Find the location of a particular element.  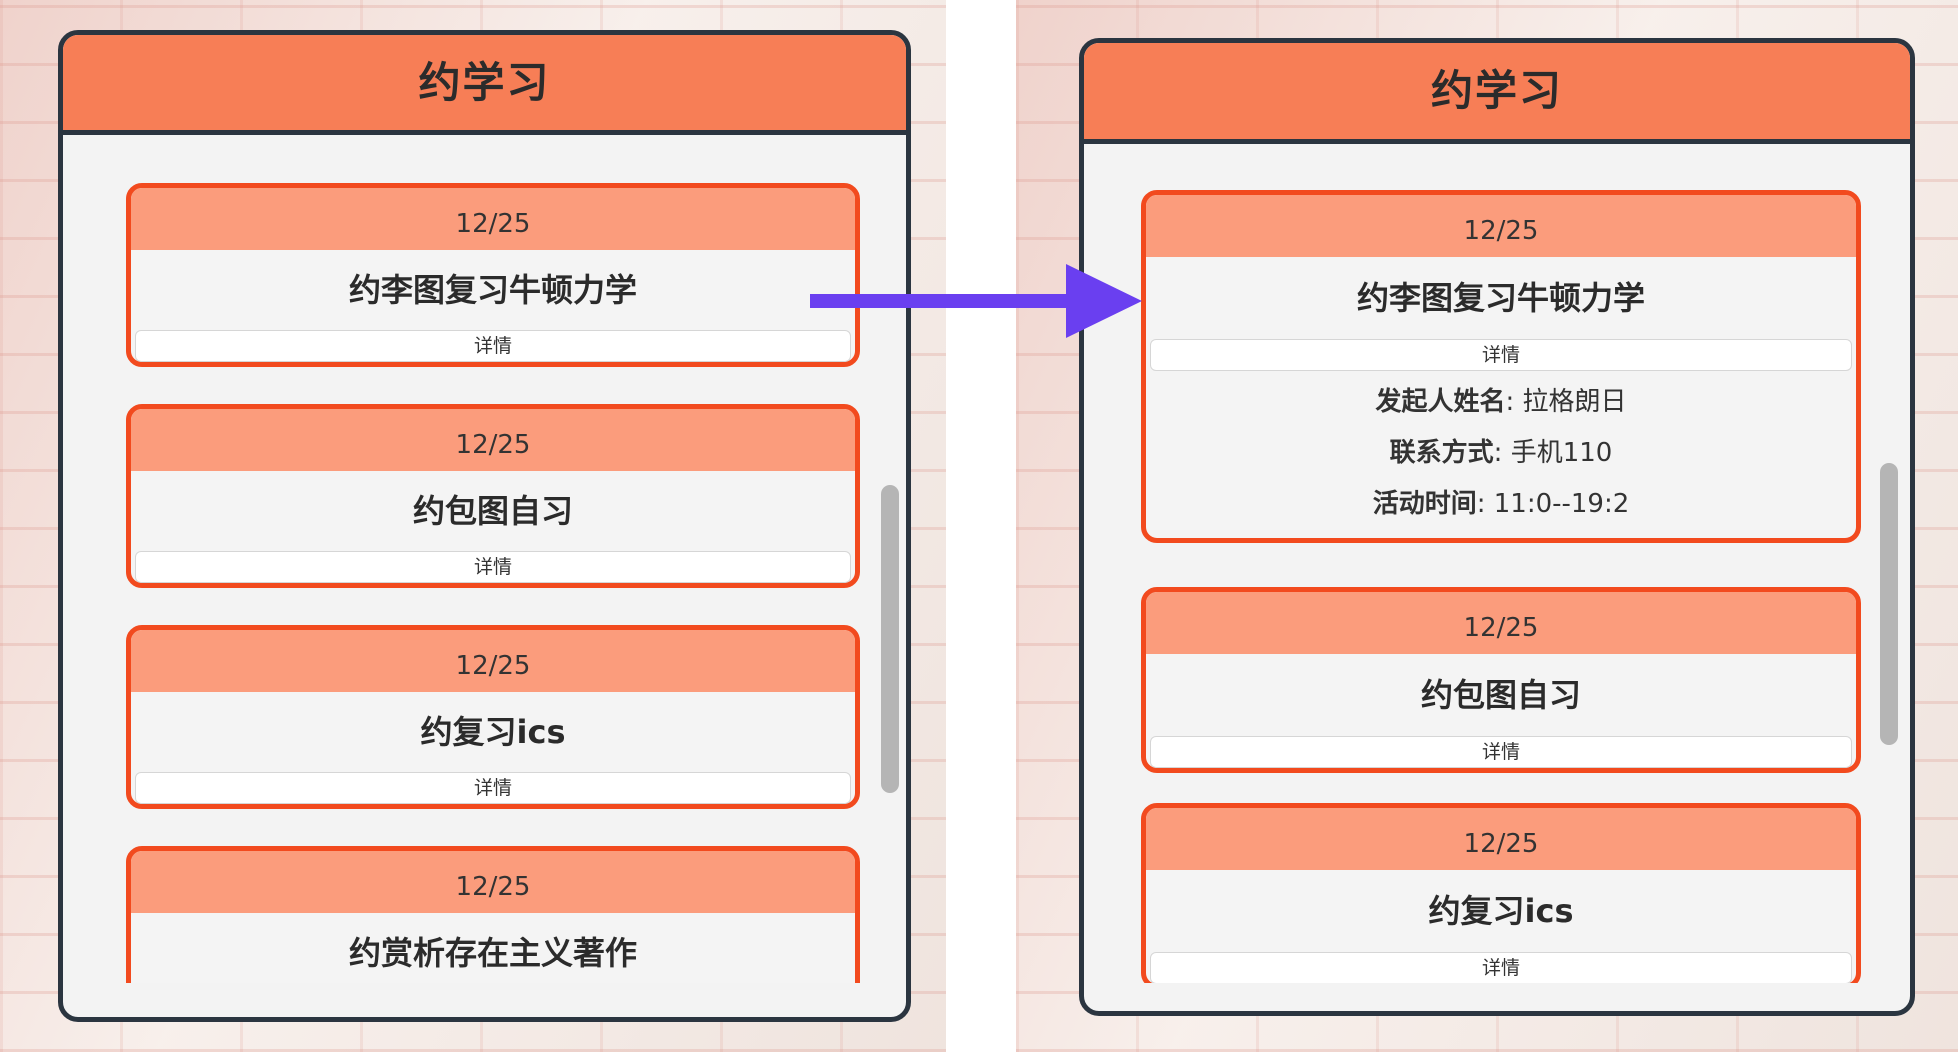

arrow-head is located at coordinates (1104, 301).